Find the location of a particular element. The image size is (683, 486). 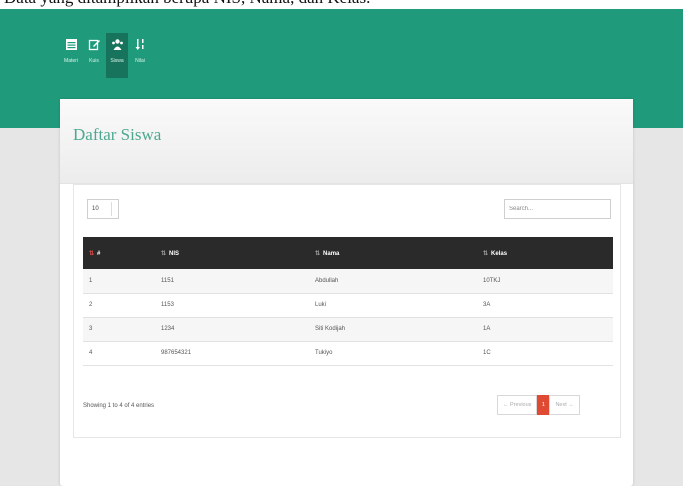

entries-length-select: 10 is located at coordinates (103, 209).